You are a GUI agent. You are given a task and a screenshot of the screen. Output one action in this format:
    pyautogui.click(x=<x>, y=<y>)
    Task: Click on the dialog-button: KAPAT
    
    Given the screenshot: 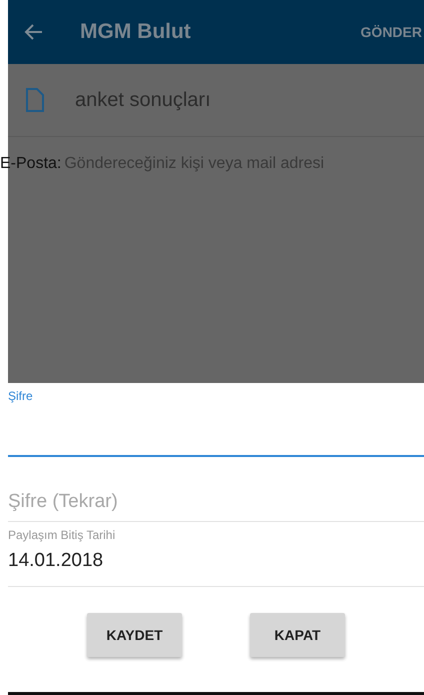 What is the action you would take?
    pyautogui.click(x=297, y=635)
    